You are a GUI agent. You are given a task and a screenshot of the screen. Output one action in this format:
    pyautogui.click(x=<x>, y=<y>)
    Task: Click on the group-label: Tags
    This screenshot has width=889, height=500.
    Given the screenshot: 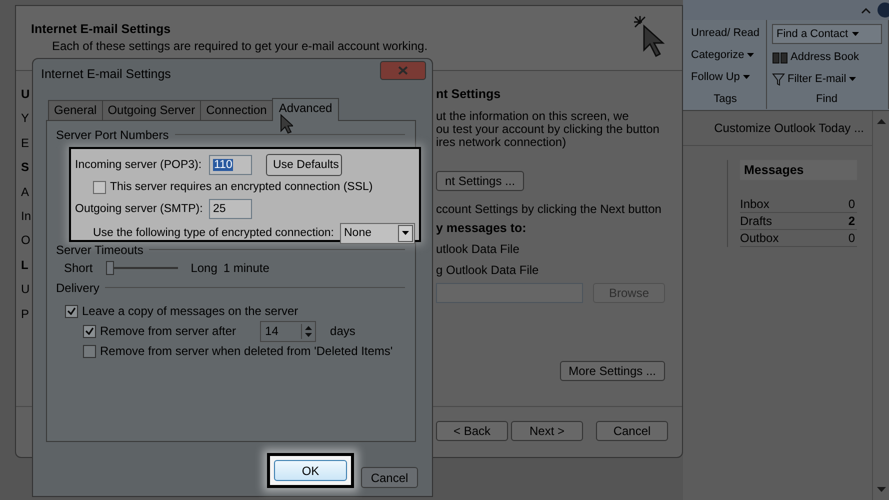 What is the action you would take?
    pyautogui.click(x=725, y=100)
    